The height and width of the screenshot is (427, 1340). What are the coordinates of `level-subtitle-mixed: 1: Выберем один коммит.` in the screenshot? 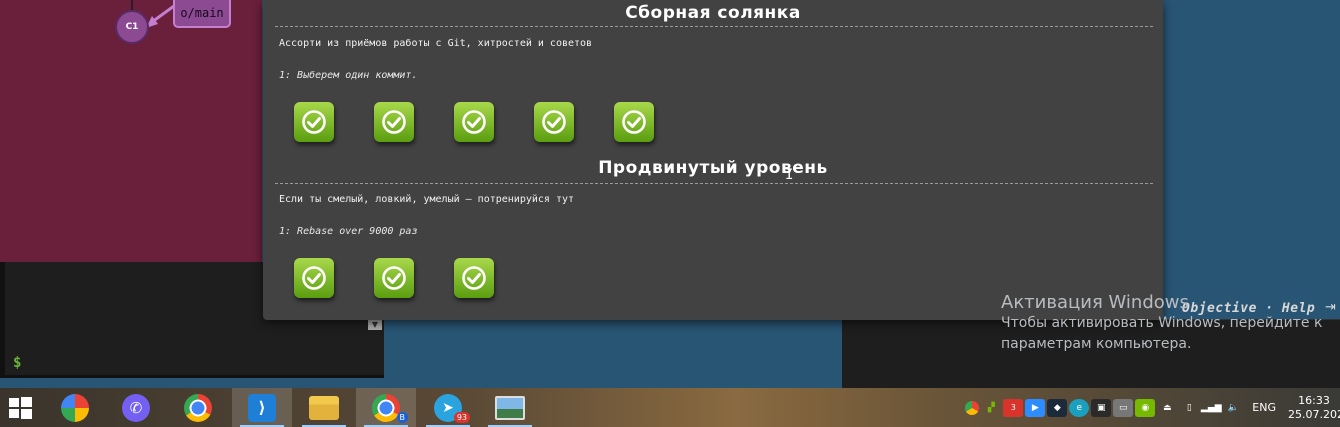 It's located at (348, 75).